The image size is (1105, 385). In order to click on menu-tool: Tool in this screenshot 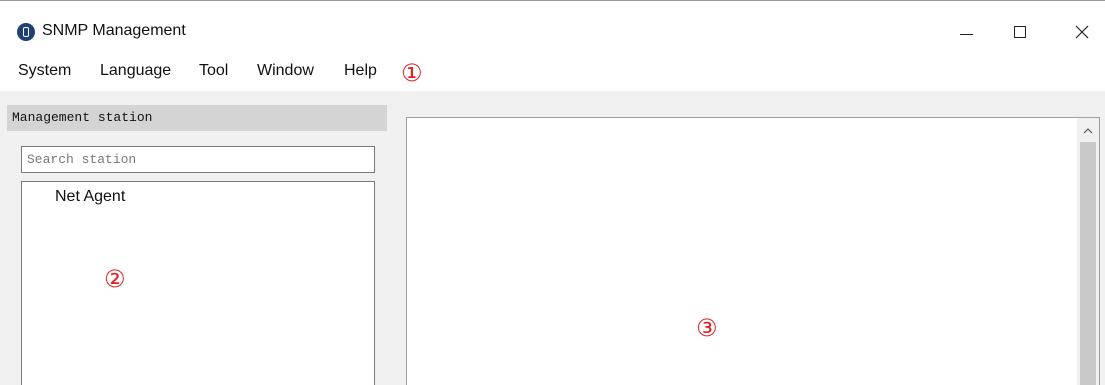, I will do `click(213, 71)`.